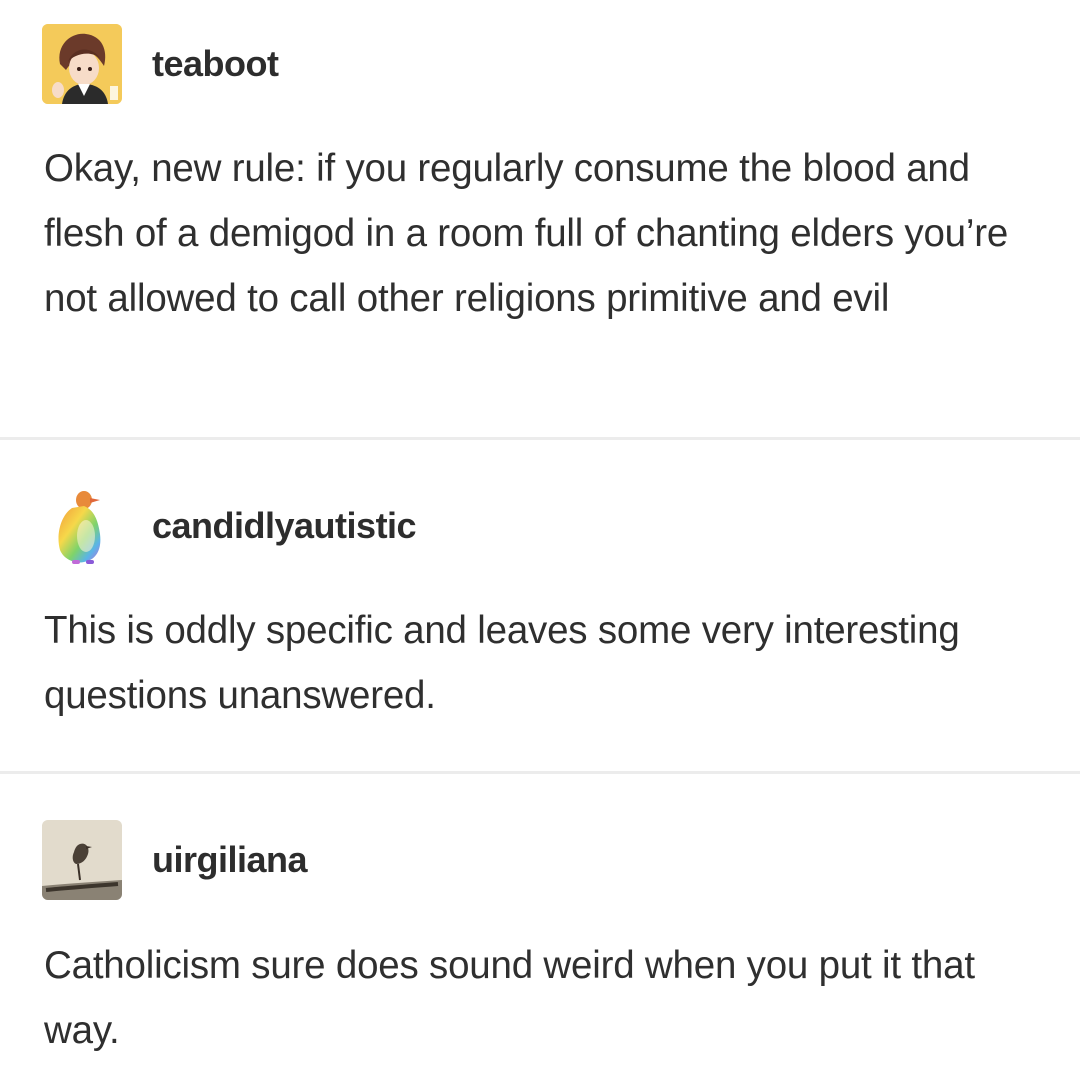 The image size is (1080, 1077). Describe the element at coordinates (230, 860) in the screenshot. I see `username: uirgiliana` at that location.